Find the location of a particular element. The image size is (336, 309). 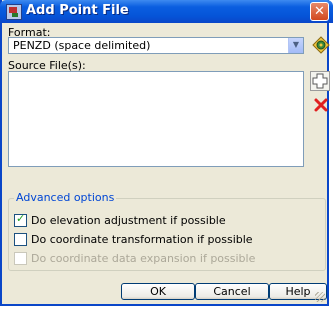

settings-icon is located at coordinates (321, 45).